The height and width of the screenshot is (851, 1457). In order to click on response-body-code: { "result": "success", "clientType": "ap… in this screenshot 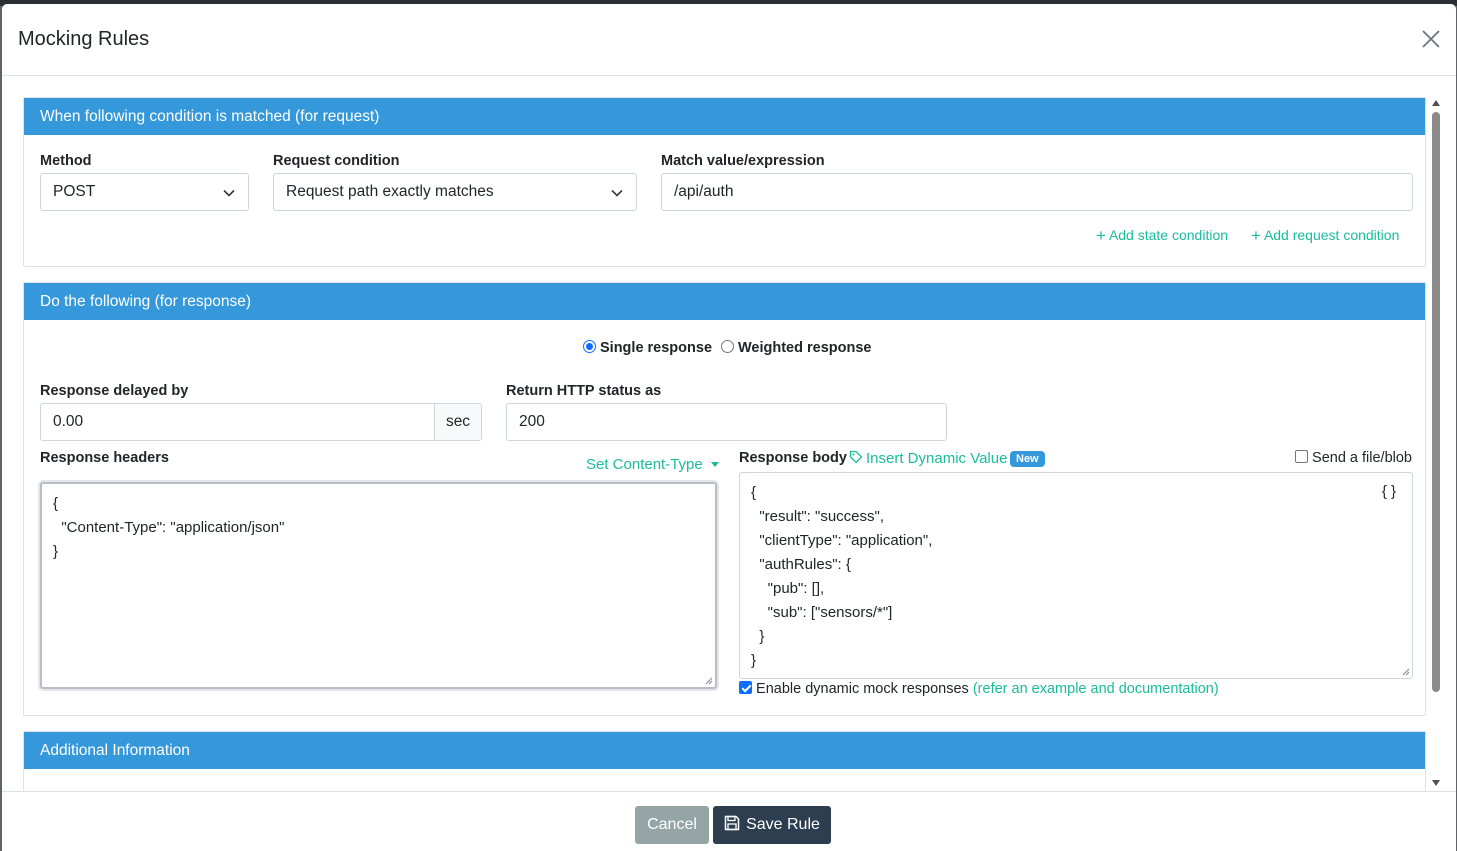, I will do `click(842, 576)`.